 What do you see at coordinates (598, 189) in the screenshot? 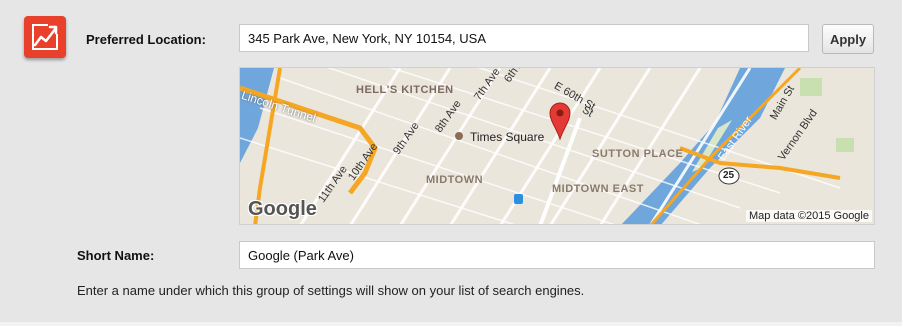
I see `map-label-midtown-east: MIDTOWN EAST` at bounding box center [598, 189].